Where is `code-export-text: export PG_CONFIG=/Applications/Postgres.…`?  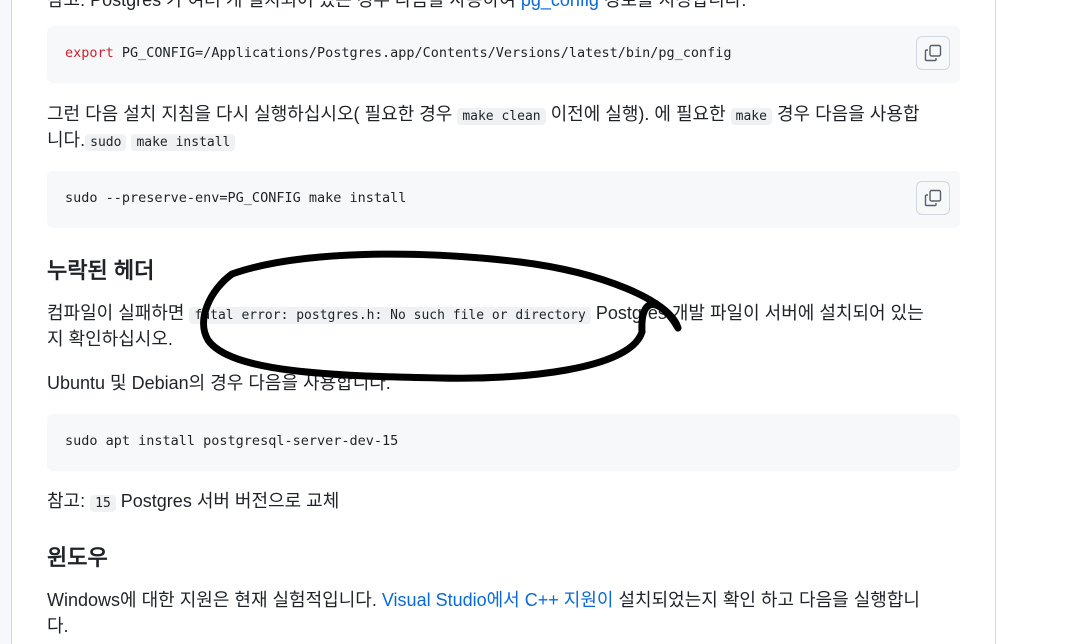 code-export-text: export PG_CONFIG=/Applications/Postgres.… is located at coordinates (398, 53).